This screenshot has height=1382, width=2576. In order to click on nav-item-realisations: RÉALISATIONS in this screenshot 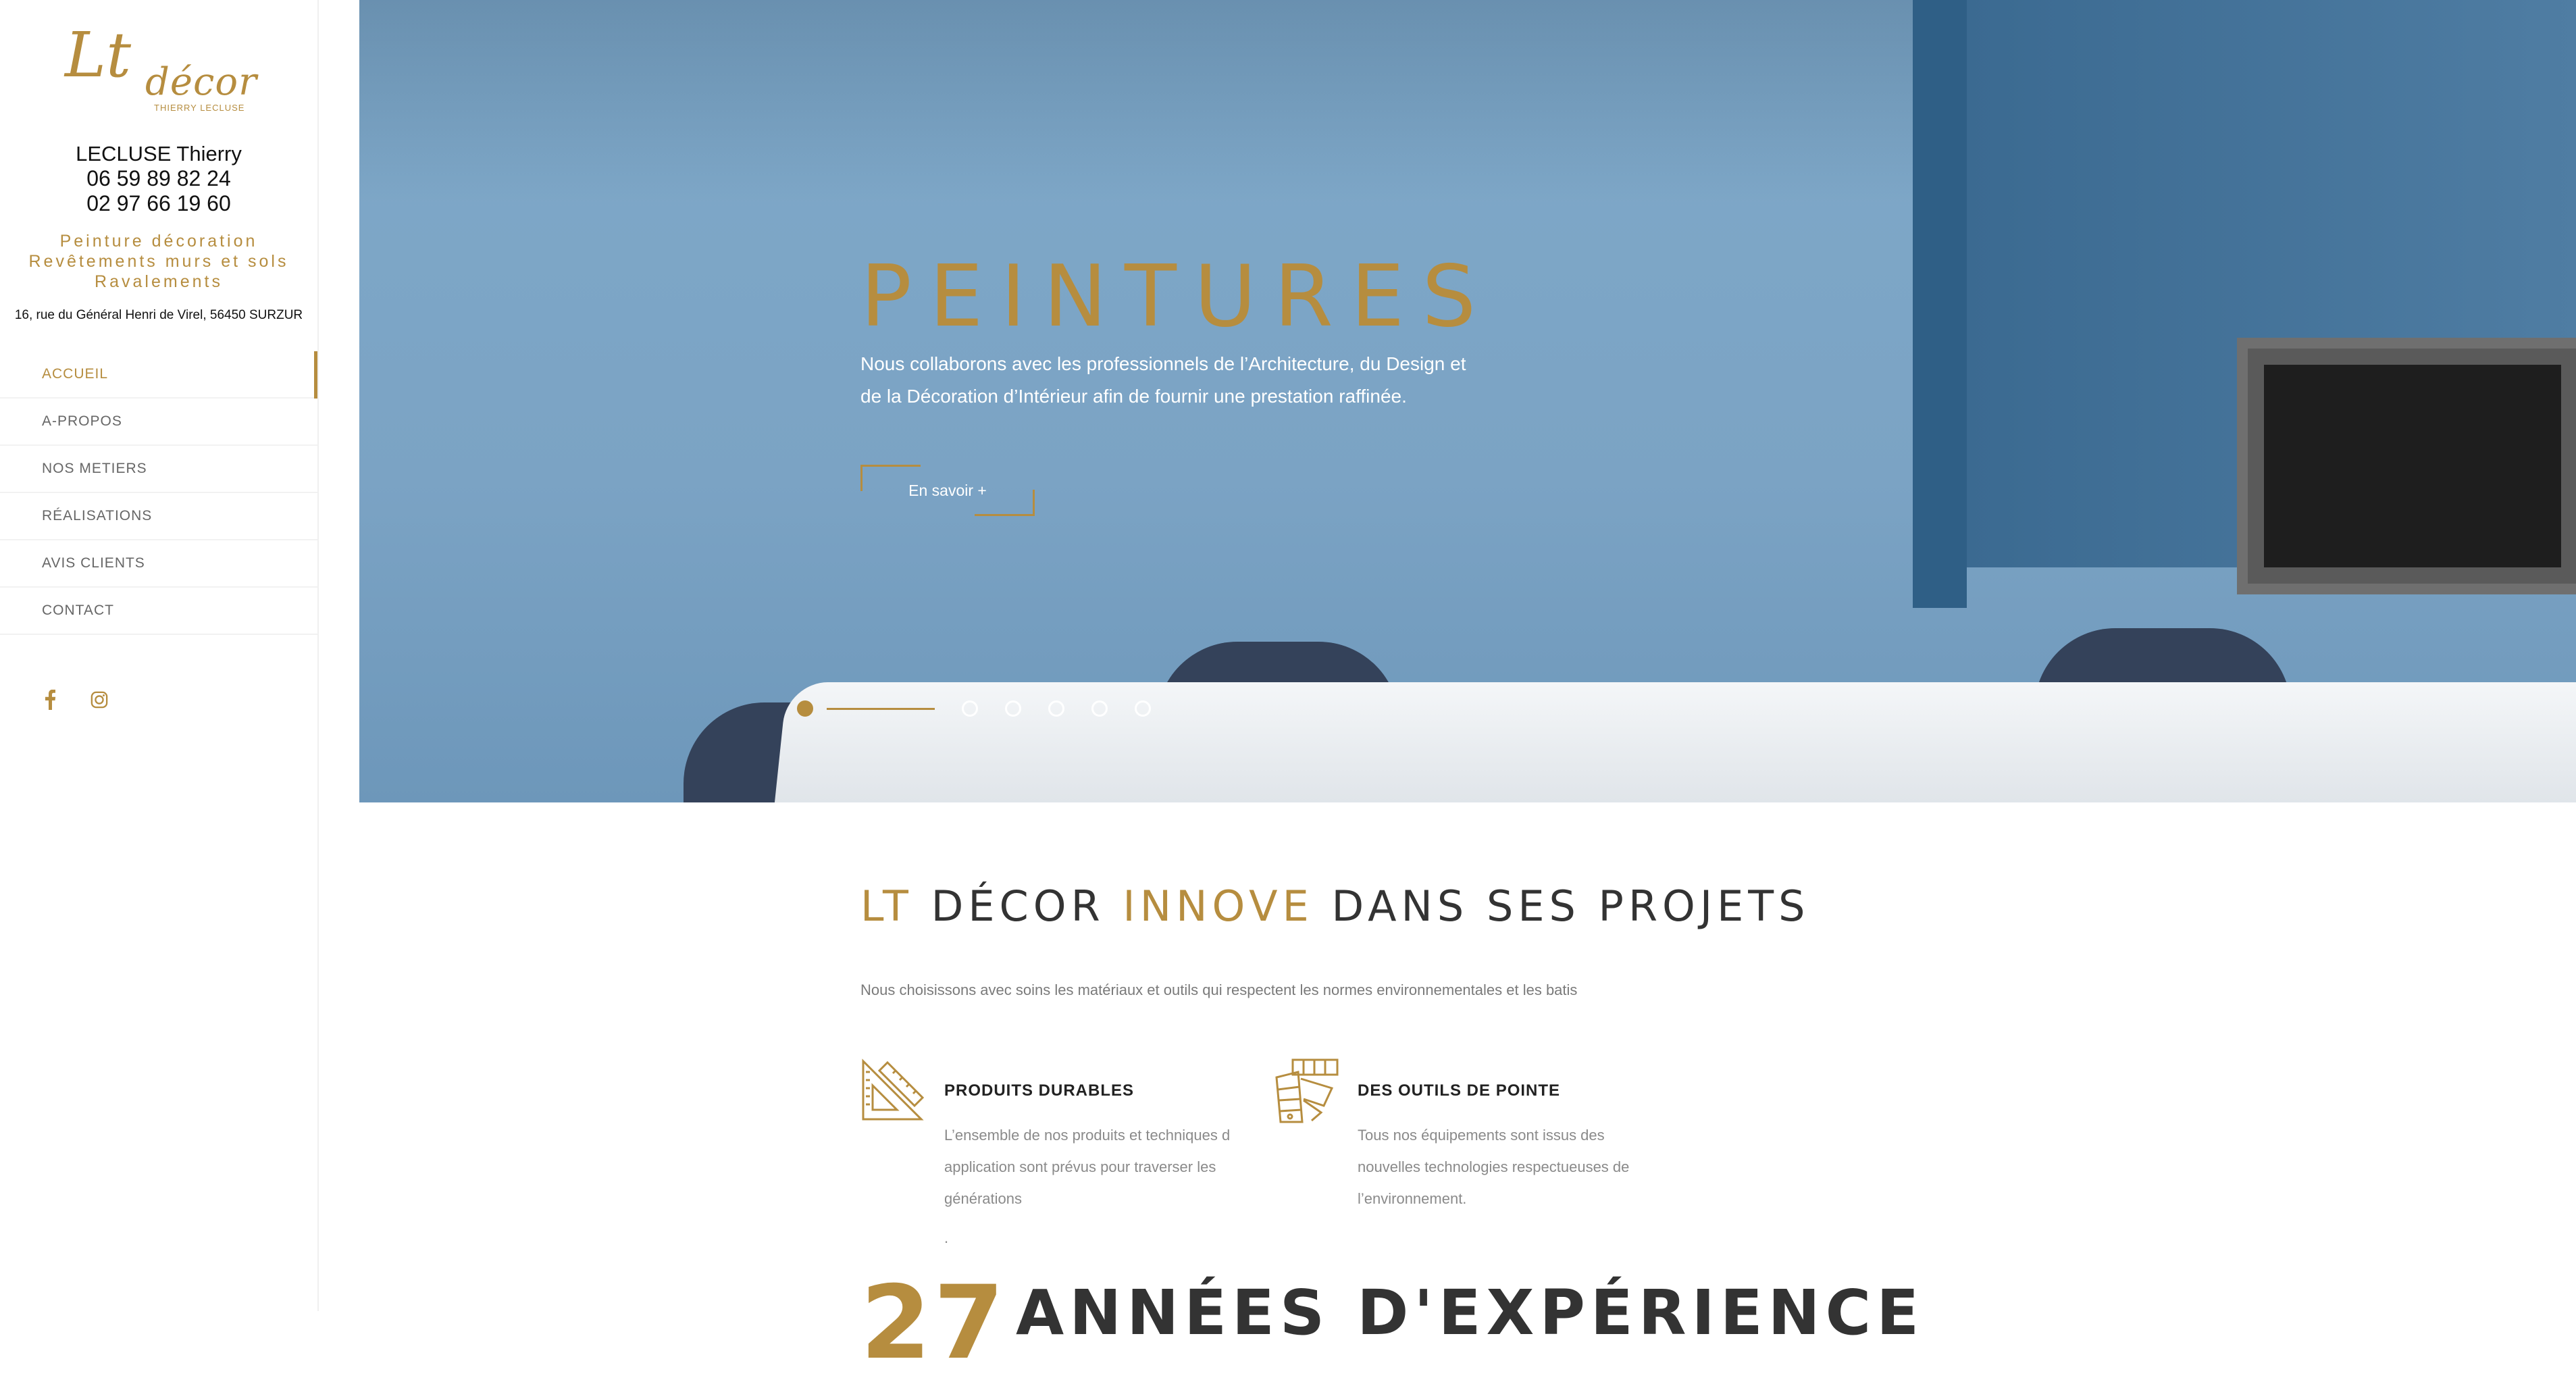, I will do `click(158, 516)`.